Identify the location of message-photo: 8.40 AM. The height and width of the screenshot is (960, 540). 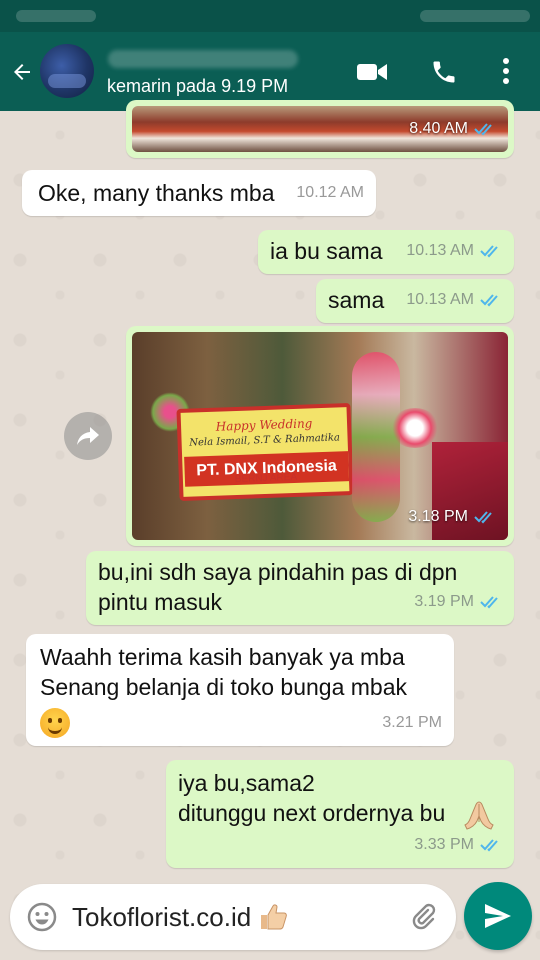
(320, 129).